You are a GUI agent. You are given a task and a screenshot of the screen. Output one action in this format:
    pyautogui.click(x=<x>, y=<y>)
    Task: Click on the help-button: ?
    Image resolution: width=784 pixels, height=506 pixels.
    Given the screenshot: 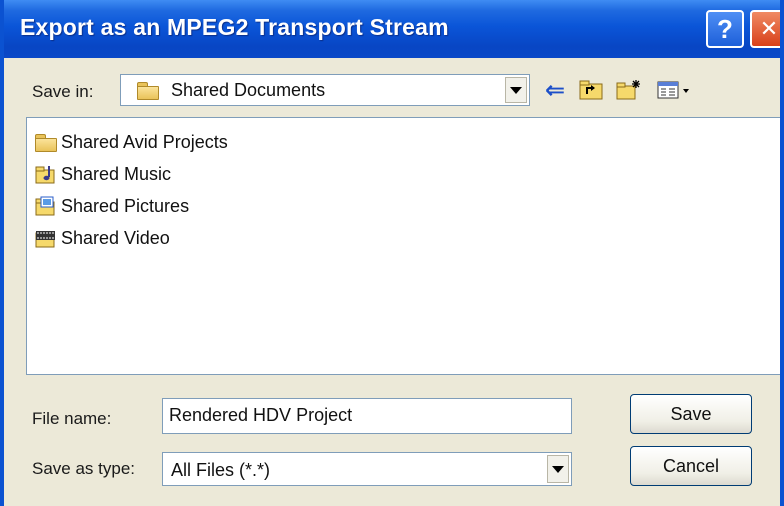 What is the action you would take?
    pyautogui.click(x=725, y=29)
    